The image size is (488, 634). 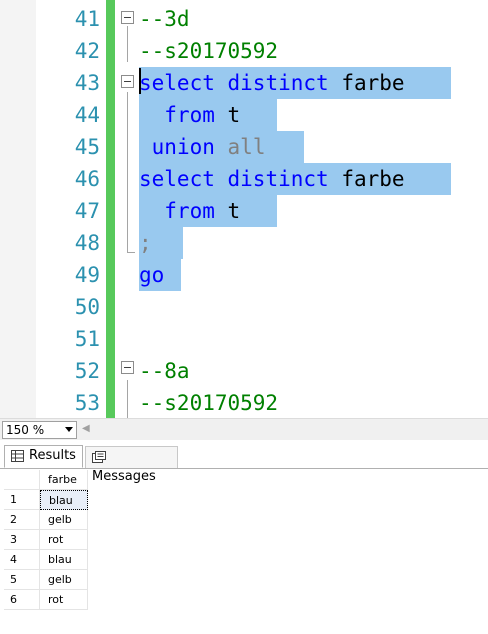 I want to click on tab-messages: Messages, so click(x=131, y=465).